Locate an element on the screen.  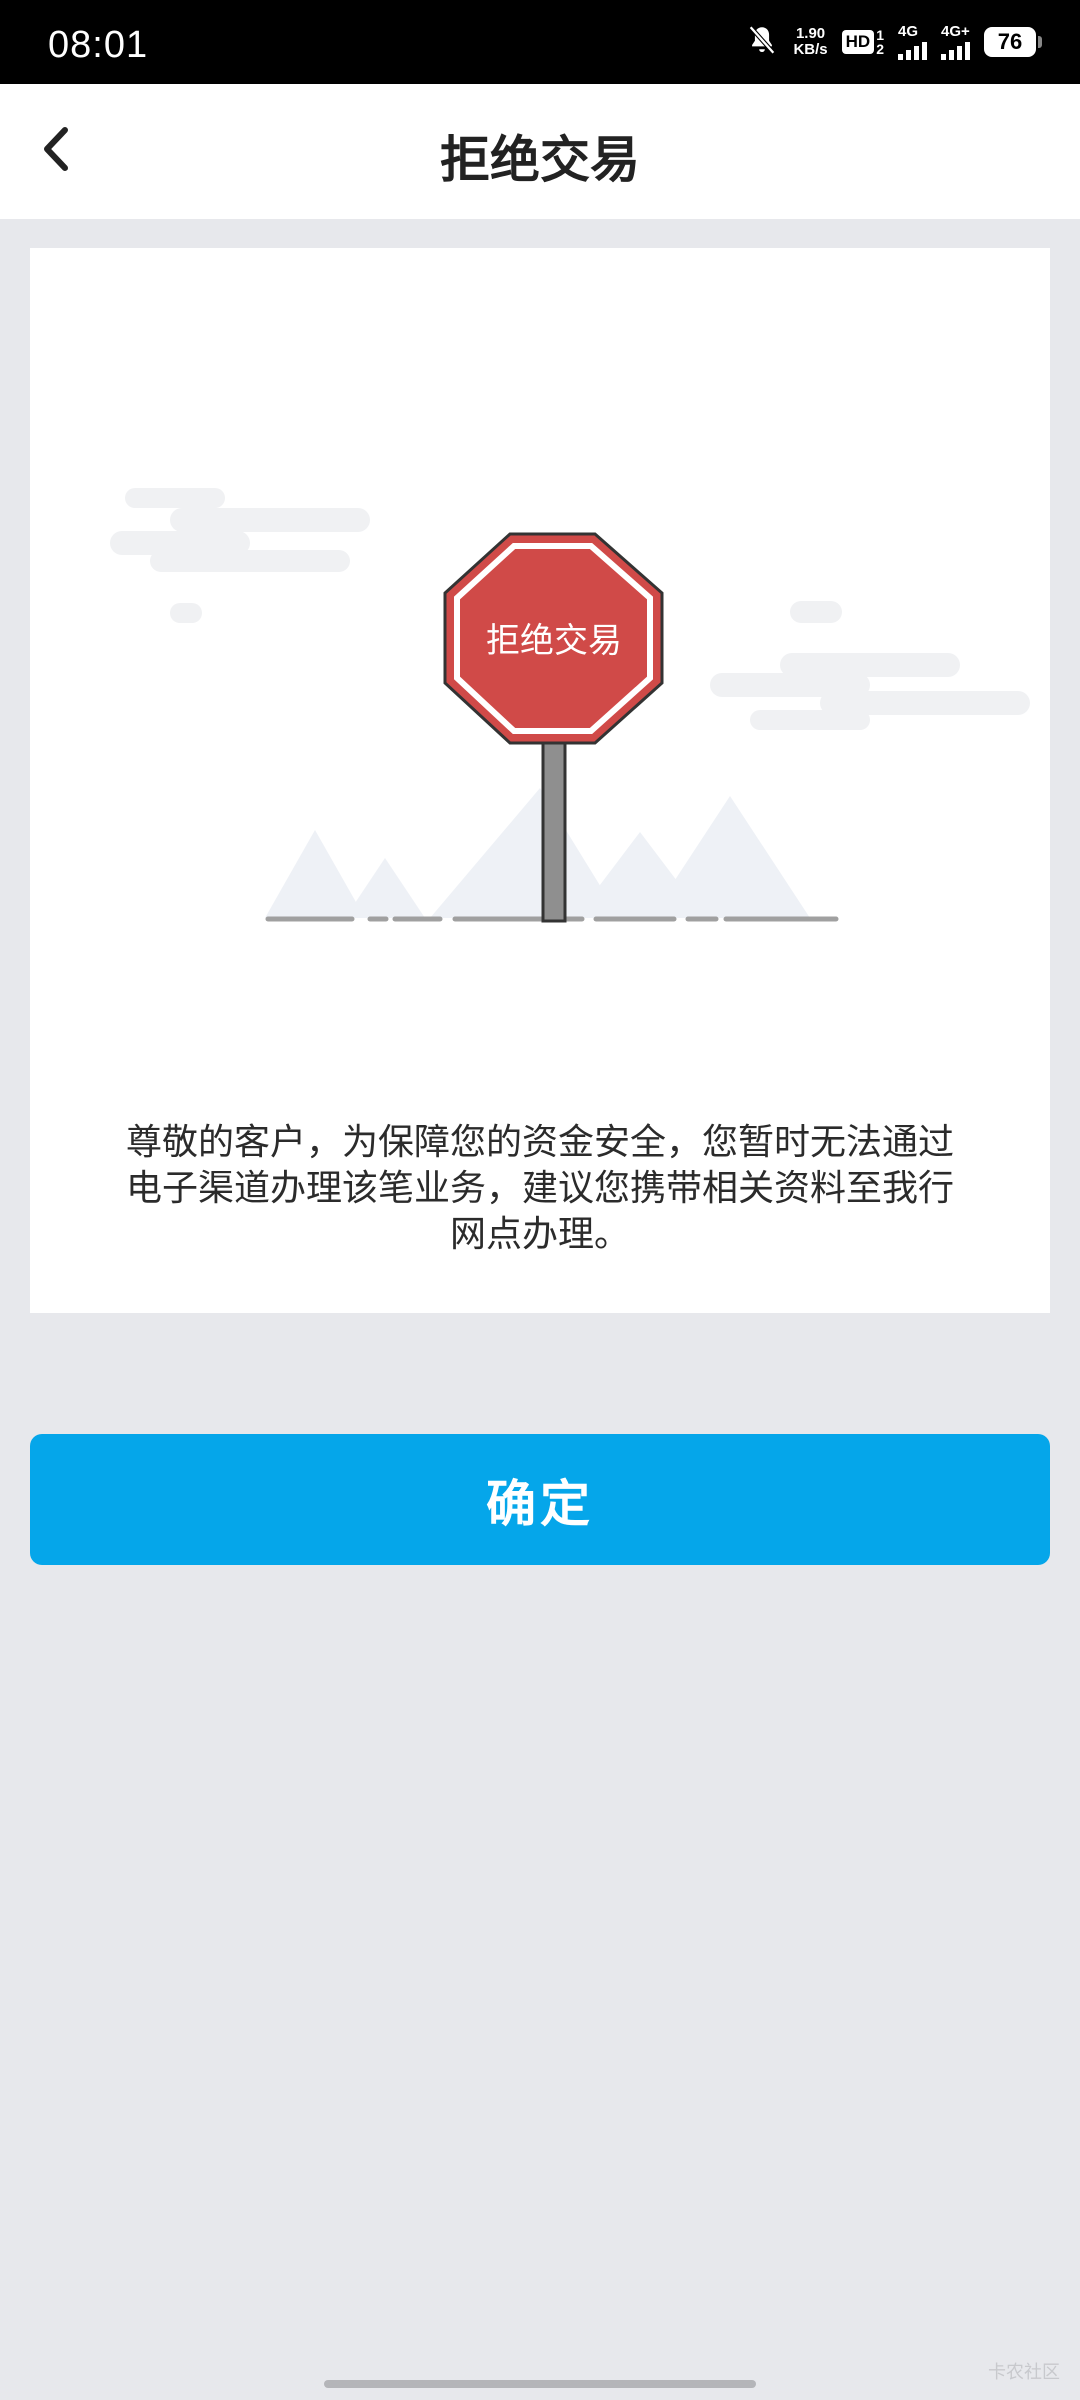
watermark: 卡农社区 is located at coordinates (1024, 2372).